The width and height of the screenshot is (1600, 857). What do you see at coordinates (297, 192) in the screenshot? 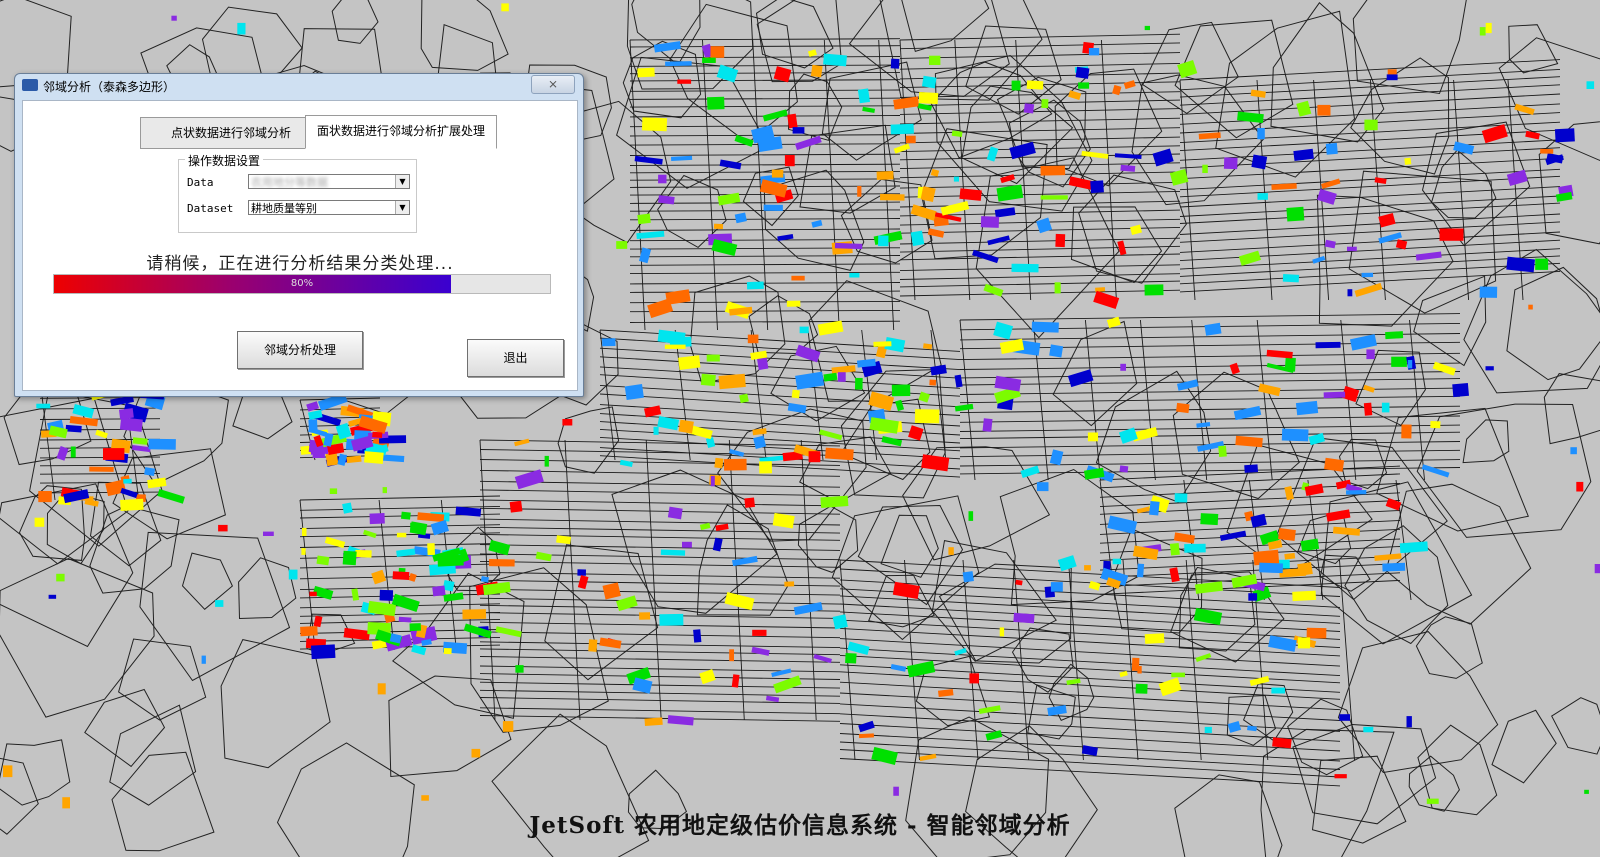
I see `data-settings-group: 操作数据设置 Data 农用地分等数据 ▼ Dataset 耕地质量等别 ▼` at bounding box center [297, 192].